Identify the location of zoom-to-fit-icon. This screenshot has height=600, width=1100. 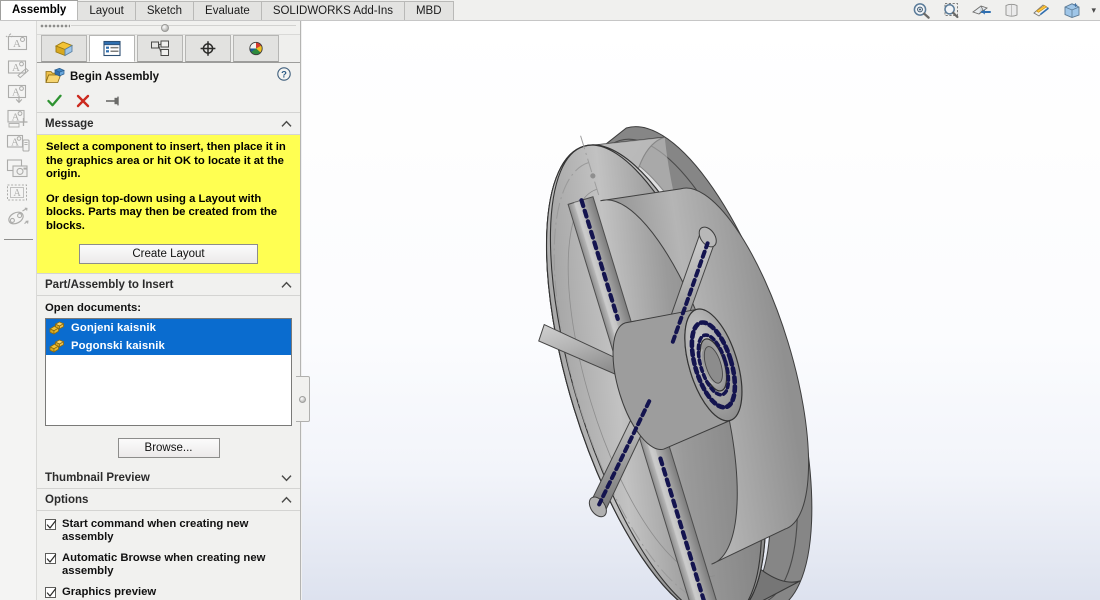
(922, 10).